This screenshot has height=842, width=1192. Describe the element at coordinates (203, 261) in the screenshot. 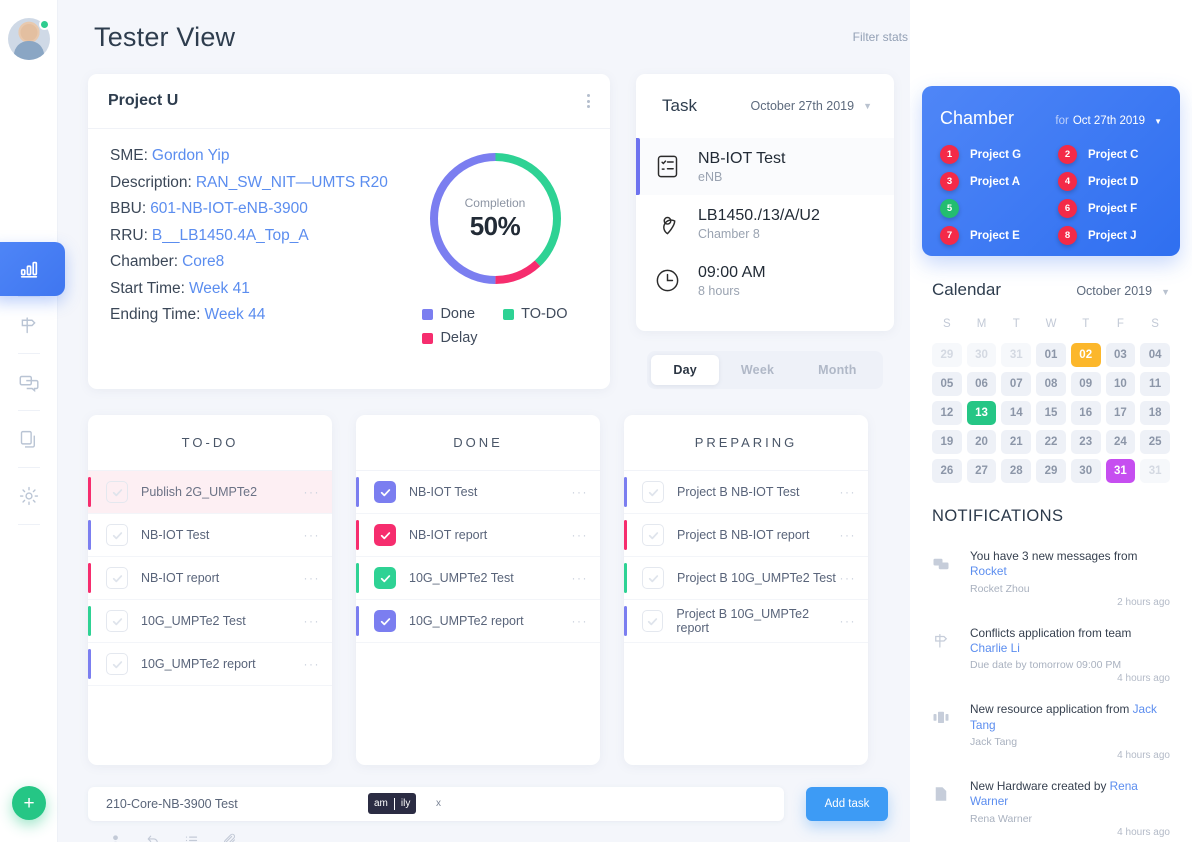

I see `field-value: Core8` at that location.